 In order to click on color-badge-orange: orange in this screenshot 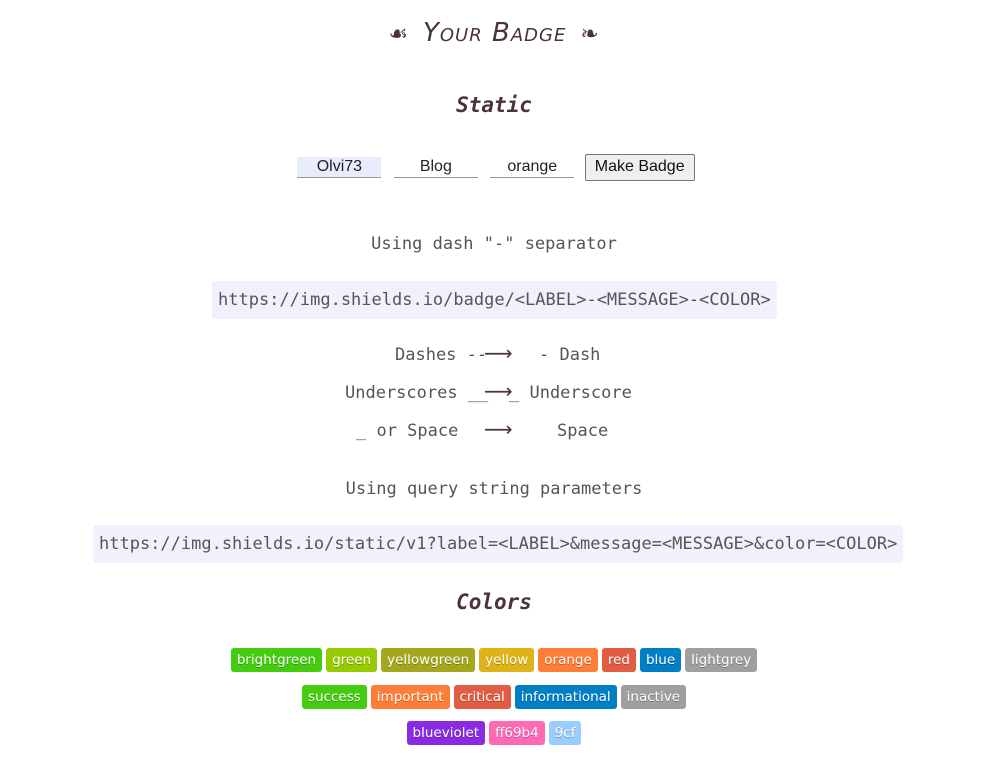, I will do `click(568, 660)`.